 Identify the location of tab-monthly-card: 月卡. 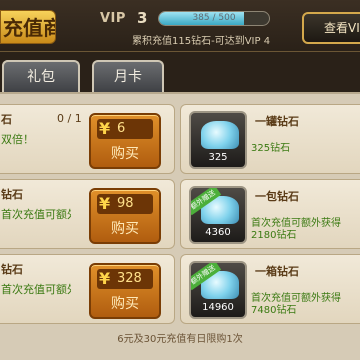
(128, 76).